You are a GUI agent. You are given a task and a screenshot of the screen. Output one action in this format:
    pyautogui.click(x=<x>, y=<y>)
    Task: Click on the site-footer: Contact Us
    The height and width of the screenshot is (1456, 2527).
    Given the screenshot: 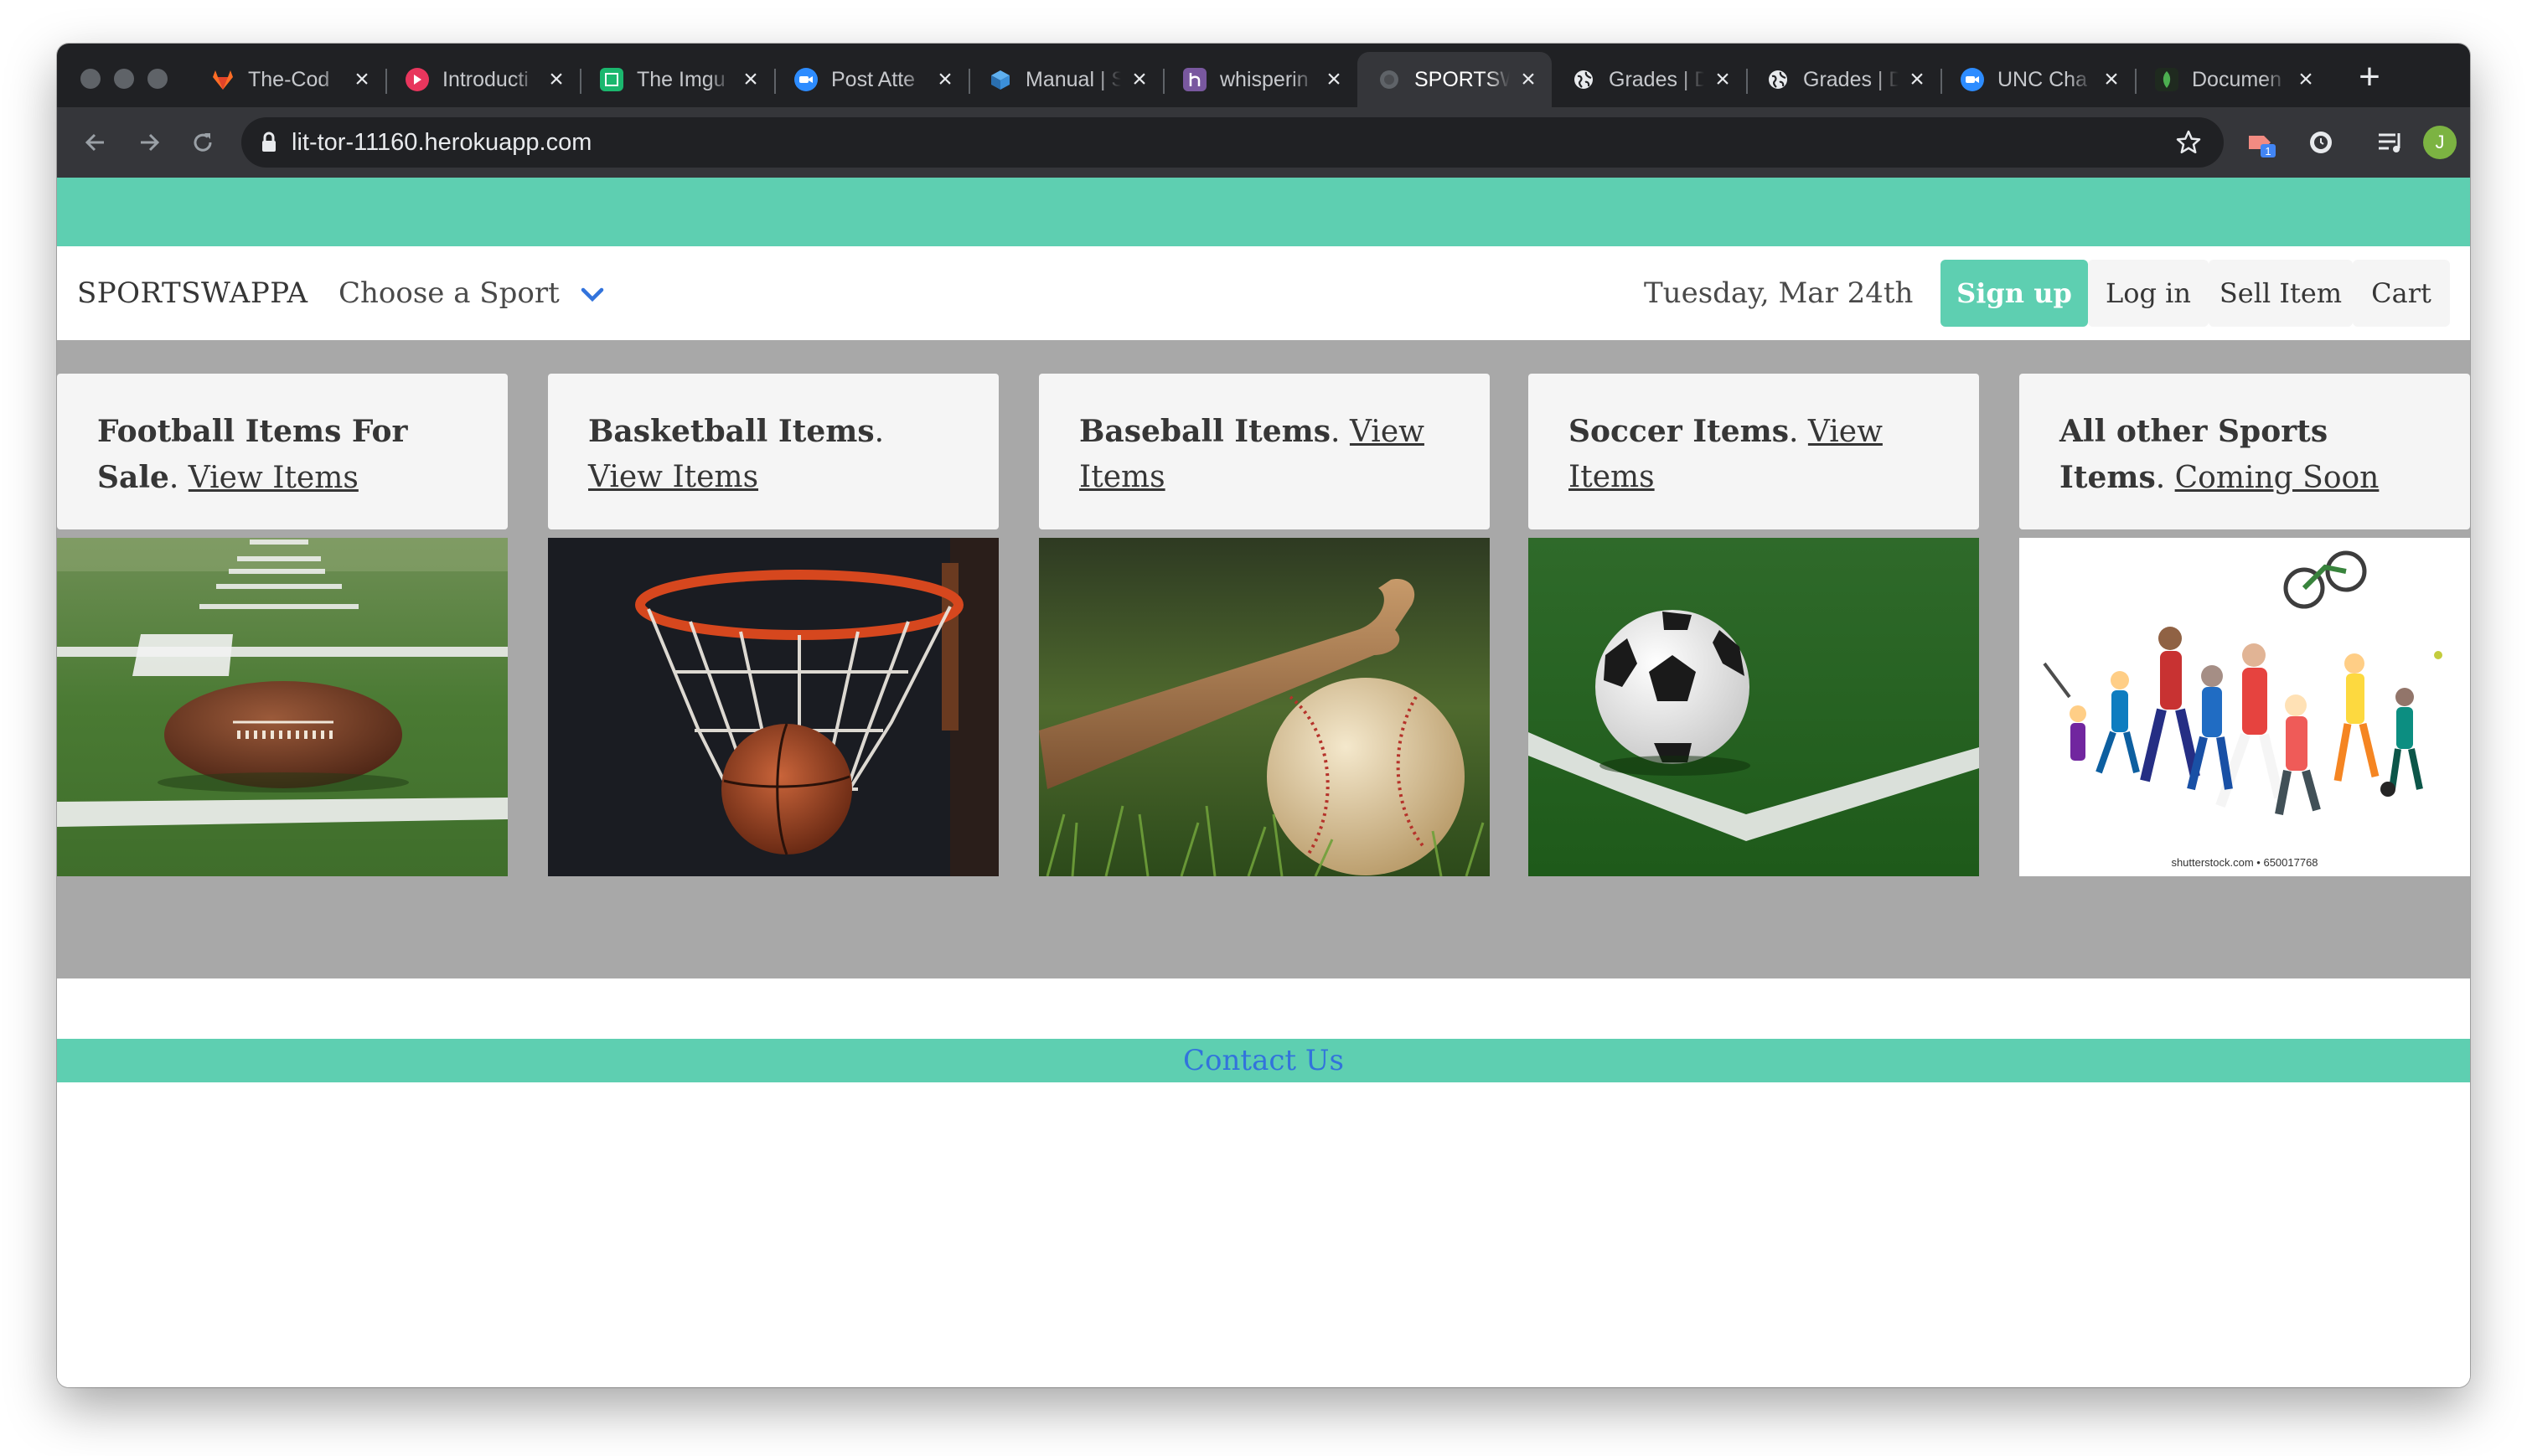 What is the action you would take?
    pyautogui.click(x=1263, y=1060)
    